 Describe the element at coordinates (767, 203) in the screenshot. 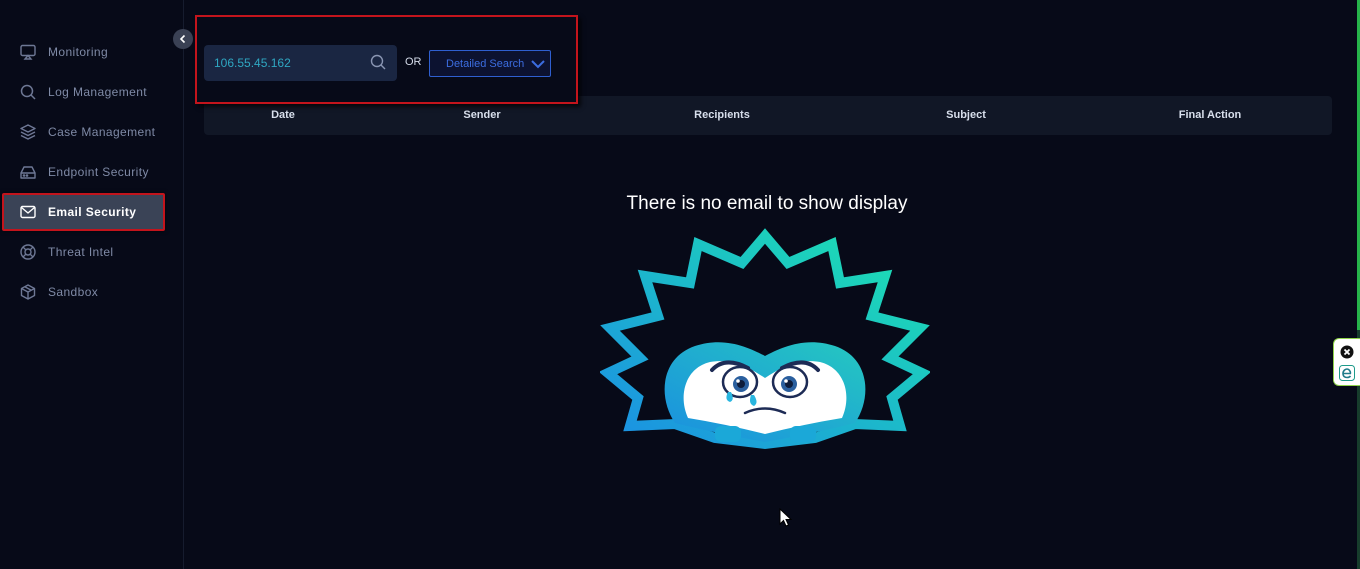

I see `empty-state-message: There is no email to show display` at that location.